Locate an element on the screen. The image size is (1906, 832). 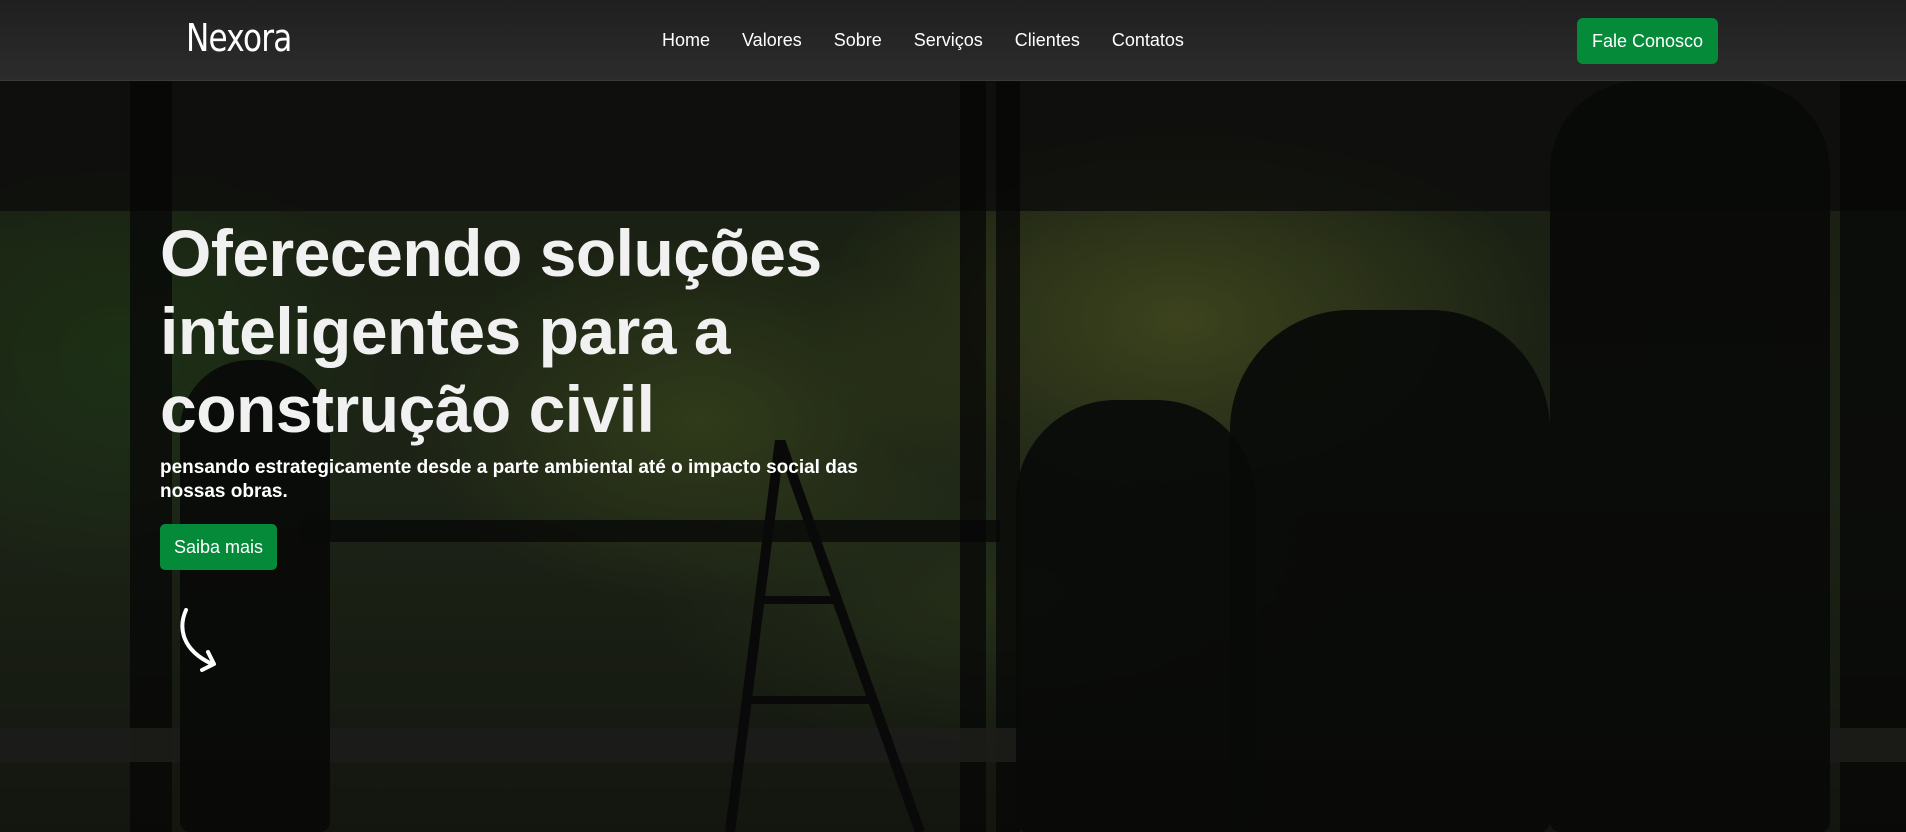
nav-link-sobre: Sobre is located at coordinates (858, 40).